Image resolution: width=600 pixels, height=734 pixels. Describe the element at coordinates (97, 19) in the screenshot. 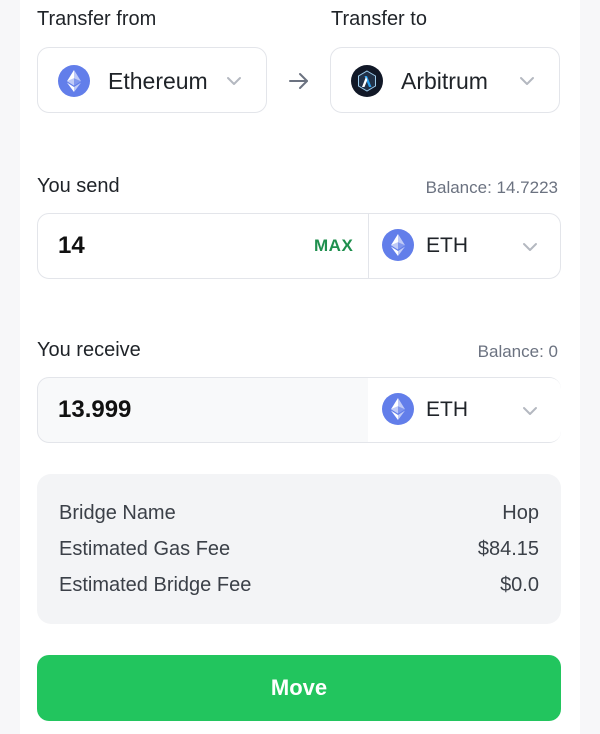

I see `transfer-from-label: Transfer from` at that location.